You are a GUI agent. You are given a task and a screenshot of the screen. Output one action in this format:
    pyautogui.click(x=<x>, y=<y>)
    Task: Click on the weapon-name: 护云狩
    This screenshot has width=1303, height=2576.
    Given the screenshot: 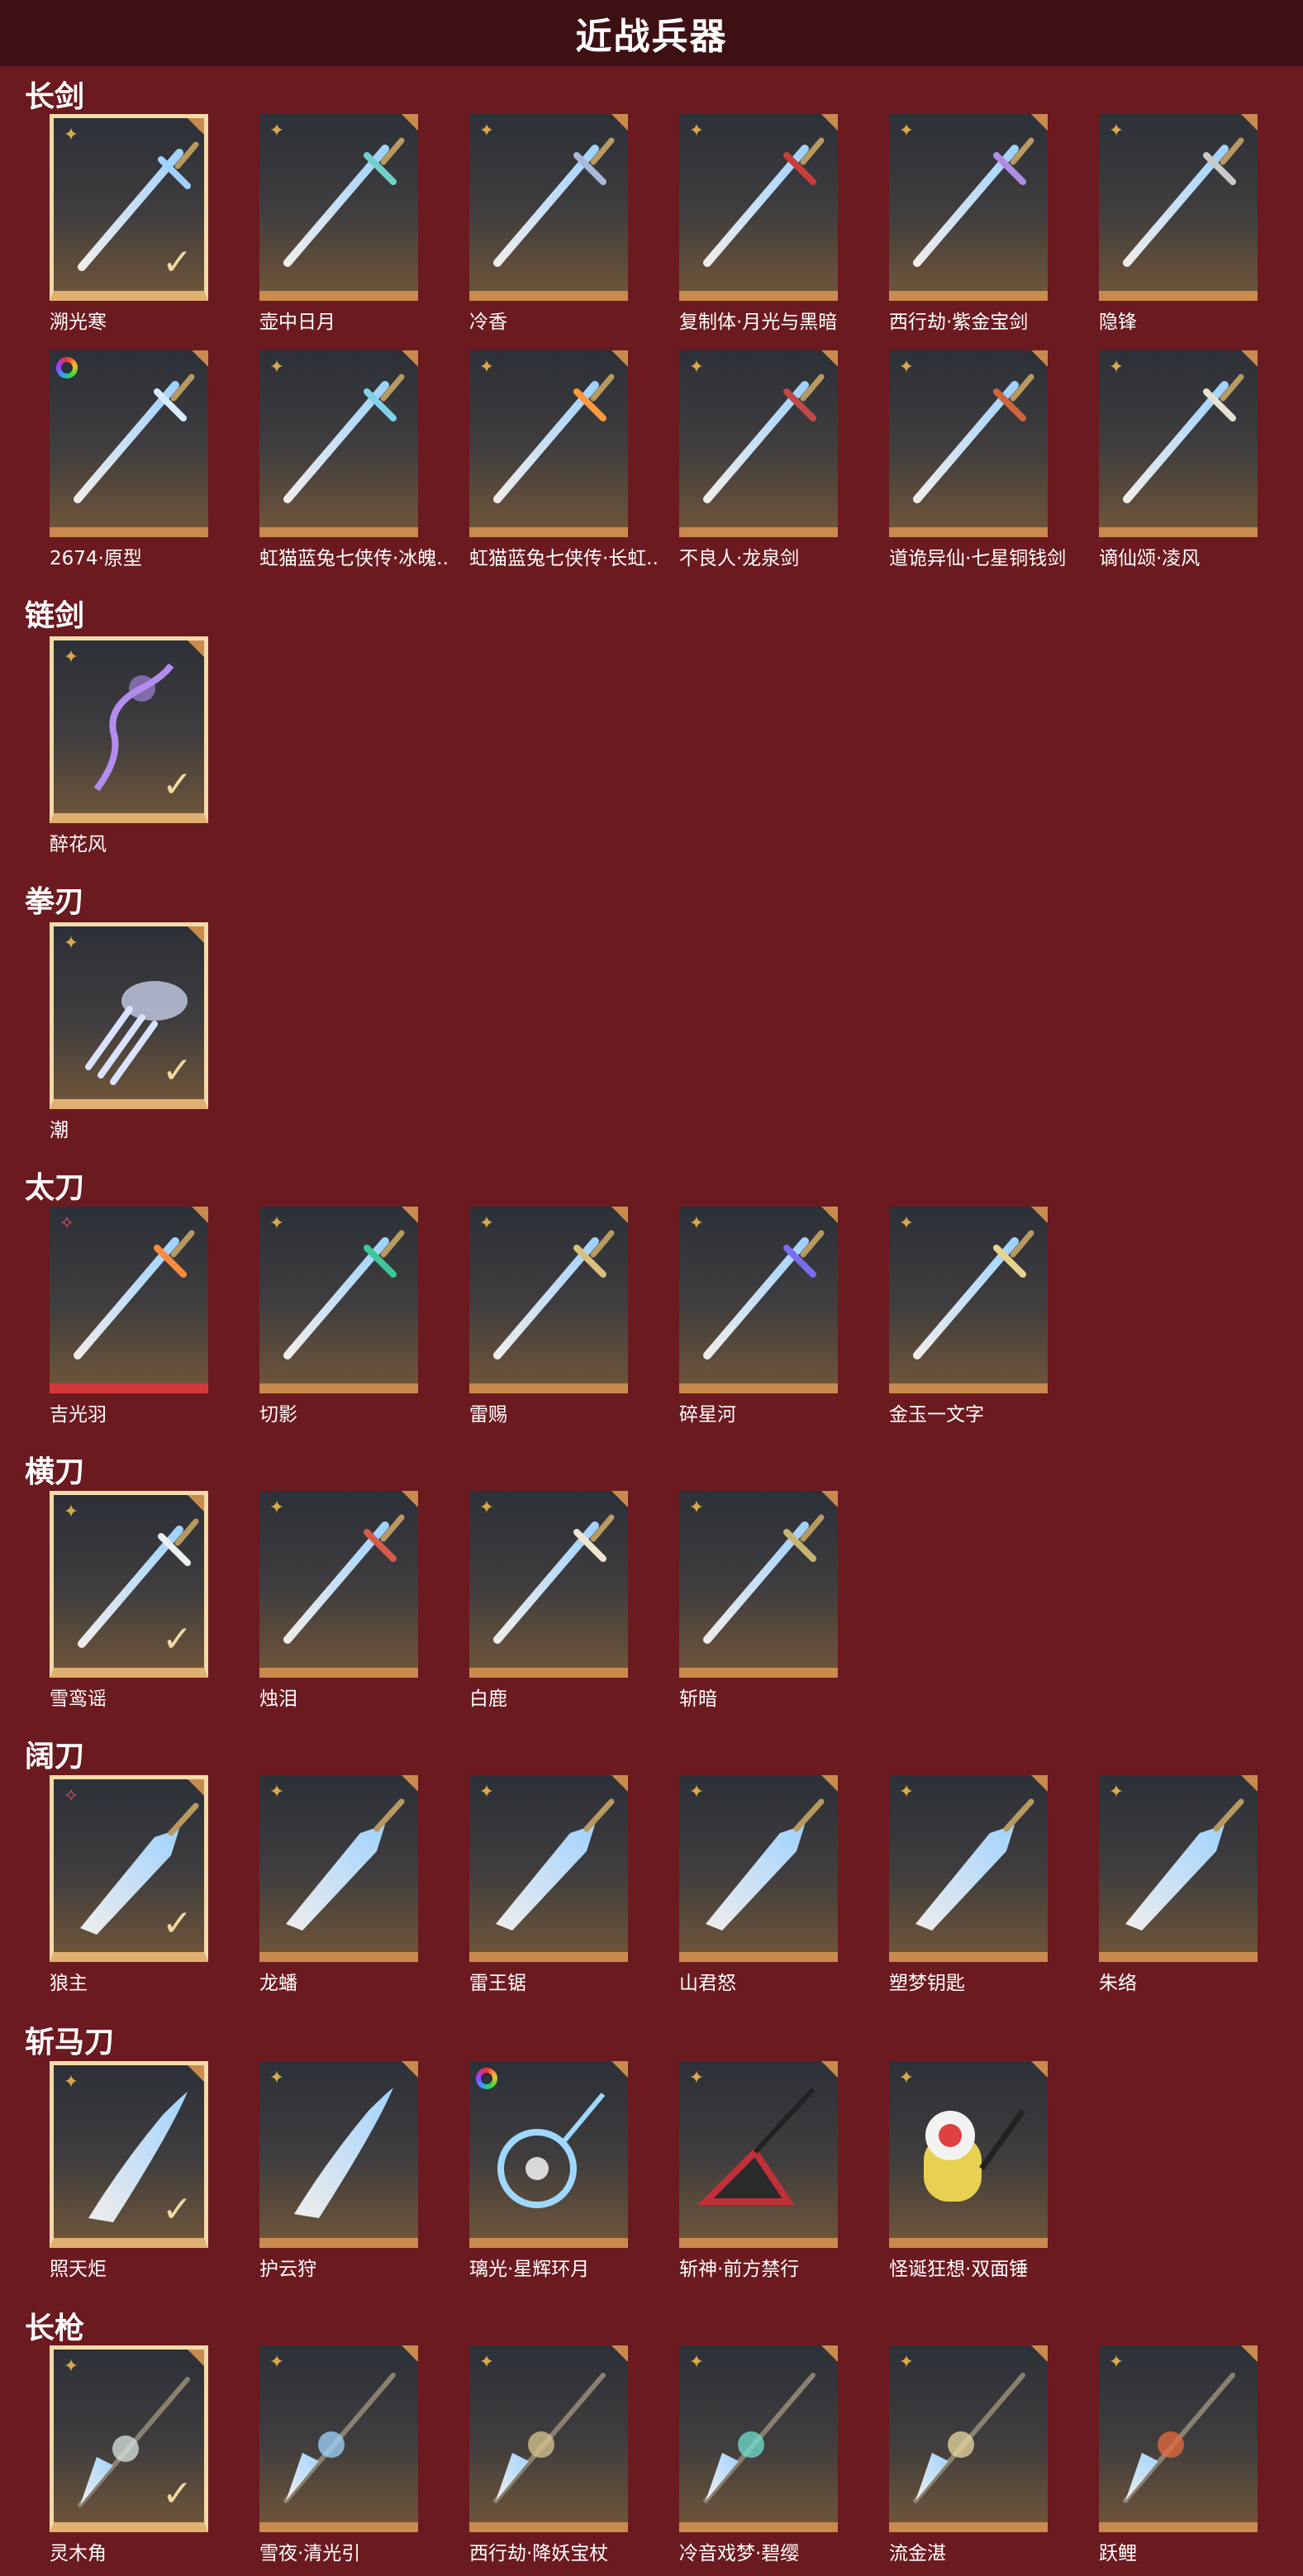 What is the action you would take?
    pyautogui.click(x=287, y=2270)
    